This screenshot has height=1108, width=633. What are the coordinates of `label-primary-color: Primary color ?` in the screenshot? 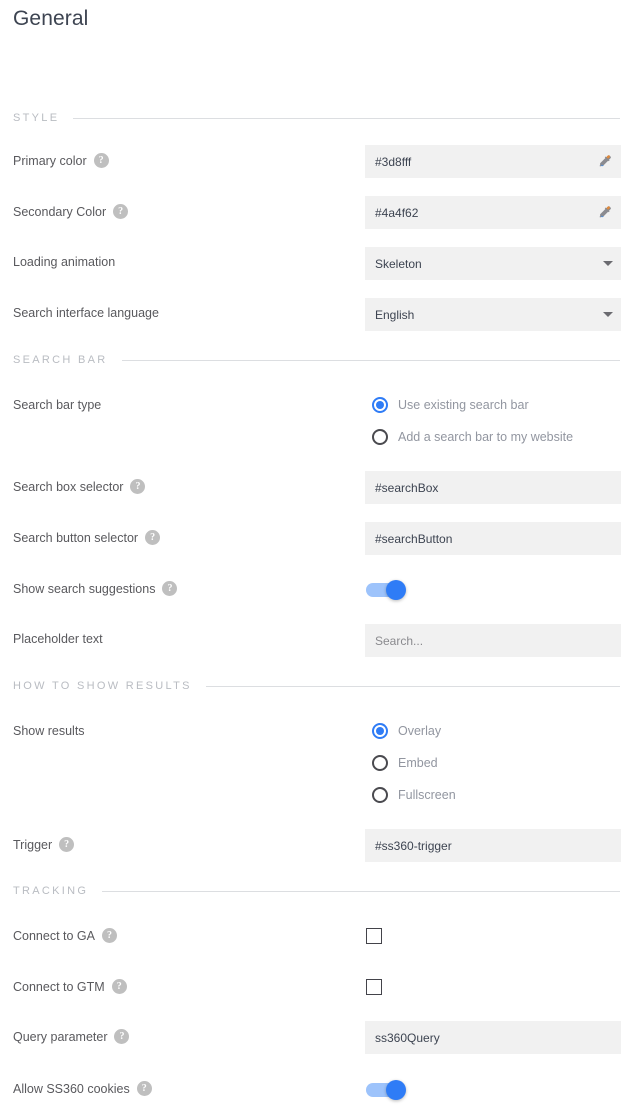 It's located at (61, 160).